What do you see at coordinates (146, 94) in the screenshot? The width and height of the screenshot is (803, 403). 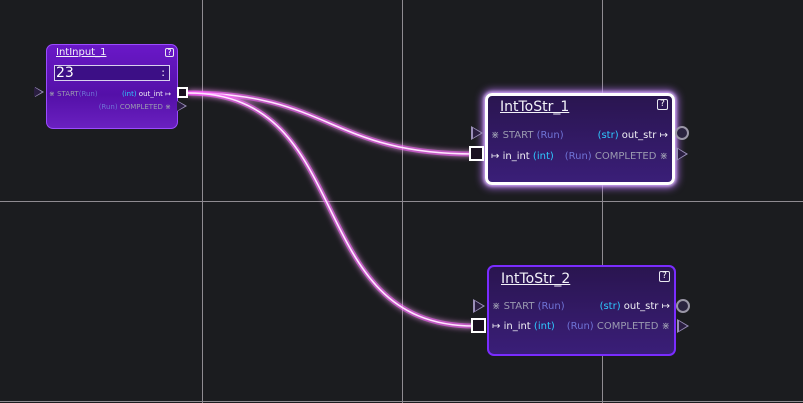 I see `out-int-row: (int) out_int ↦` at bounding box center [146, 94].